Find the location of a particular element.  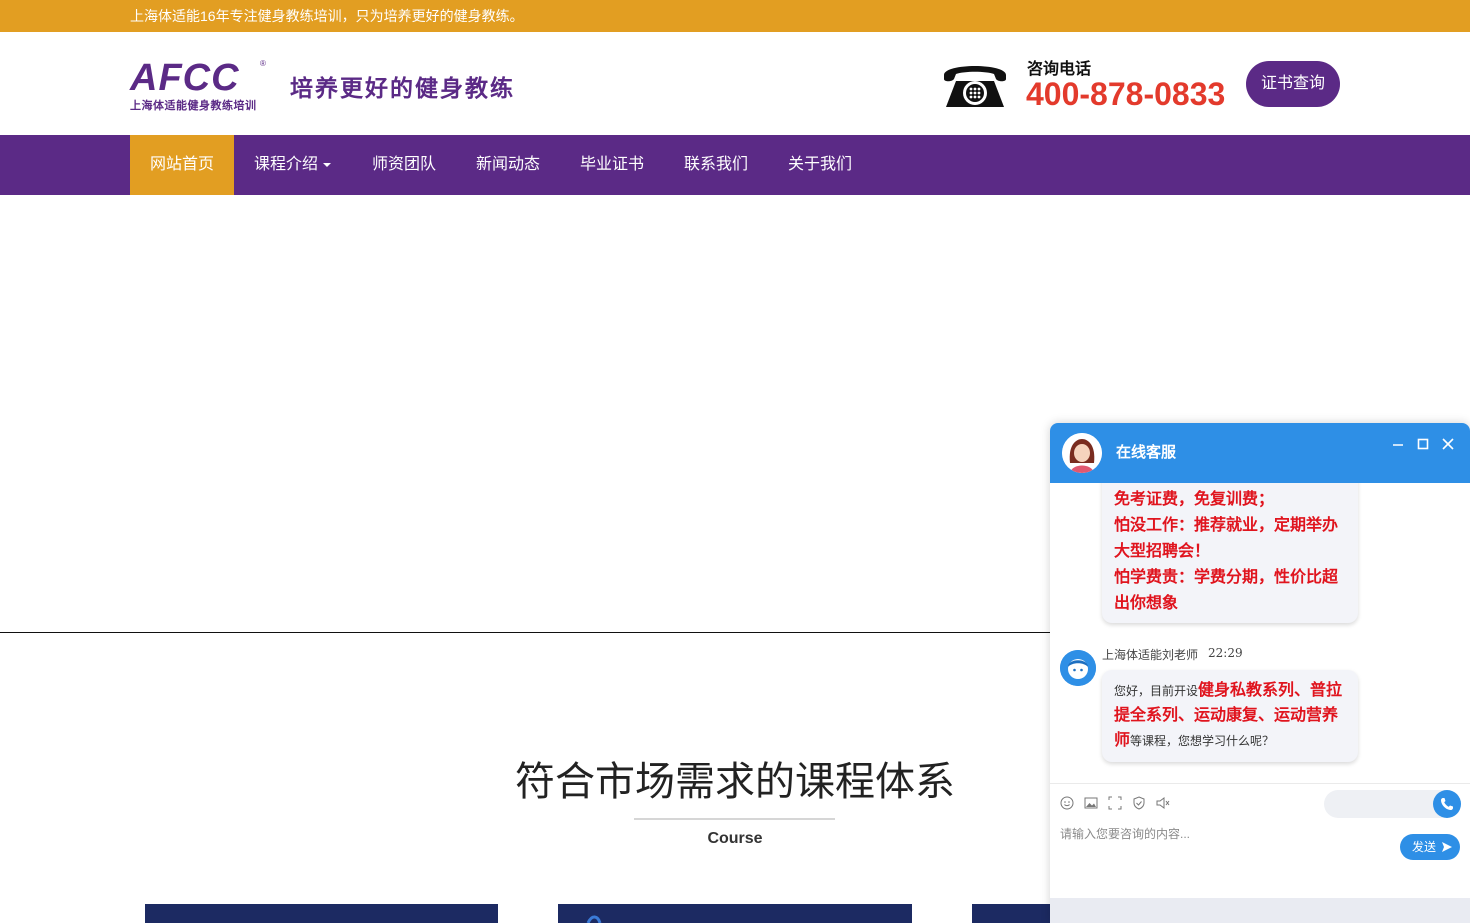

main-nav: 网站首页 课程介绍 师资团队 新闻动态 毕业证书 联系我们 关于我们 is located at coordinates (735, 165).